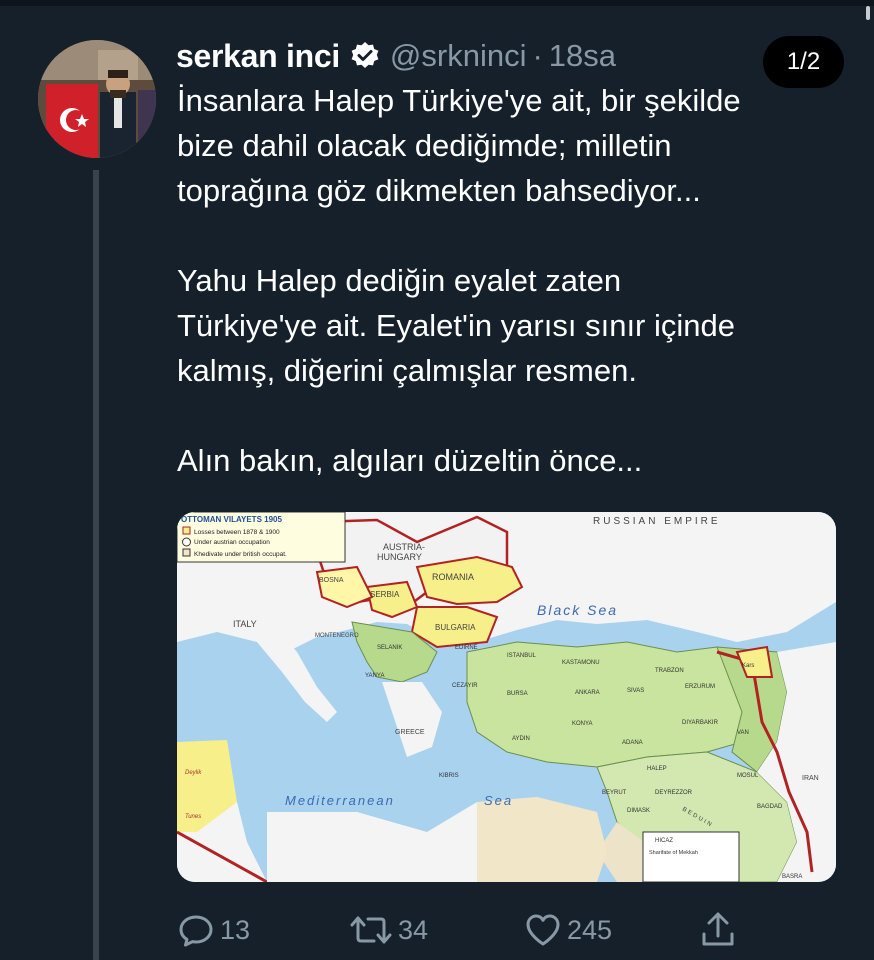  Describe the element at coordinates (410, 732) in the screenshot. I see `map-label: GREECE` at that location.